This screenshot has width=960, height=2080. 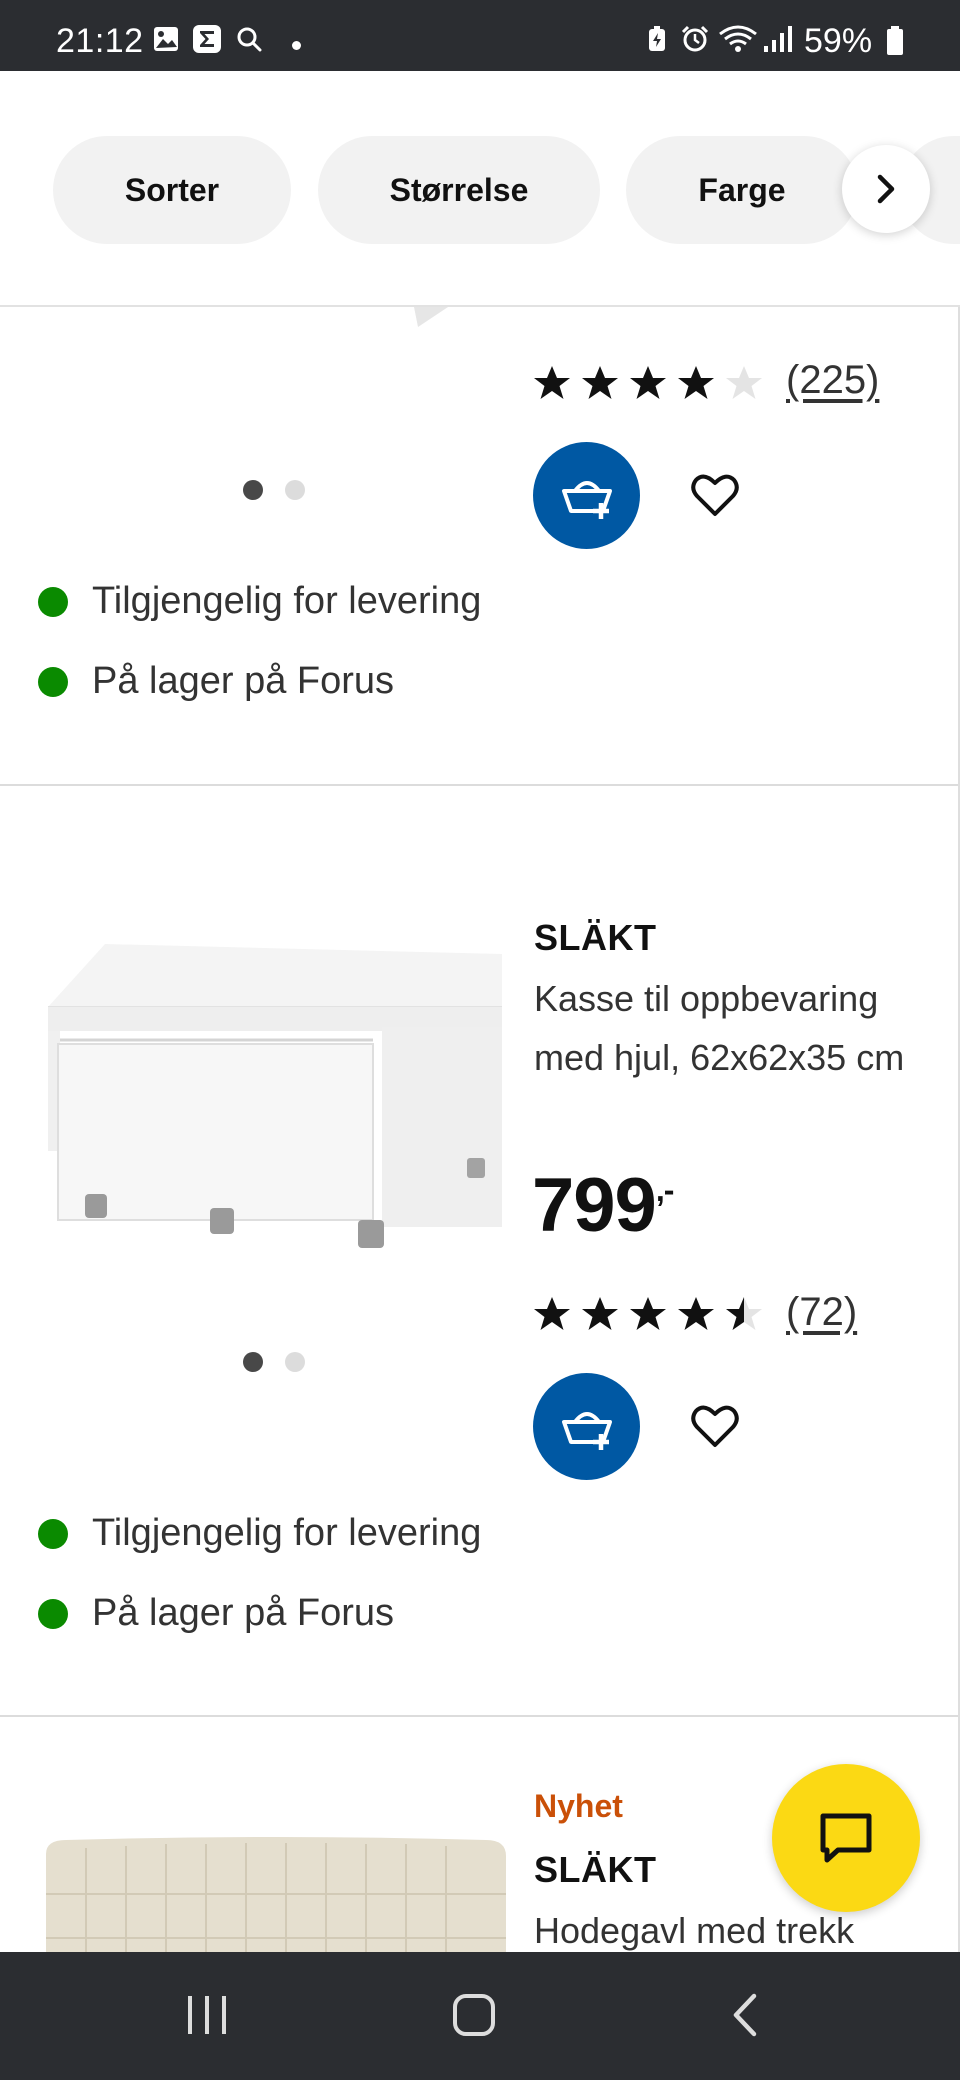 What do you see at coordinates (275, 1092) in the screenshot?
I see `product-image-storage-box` at bounding box center [275, 1092].